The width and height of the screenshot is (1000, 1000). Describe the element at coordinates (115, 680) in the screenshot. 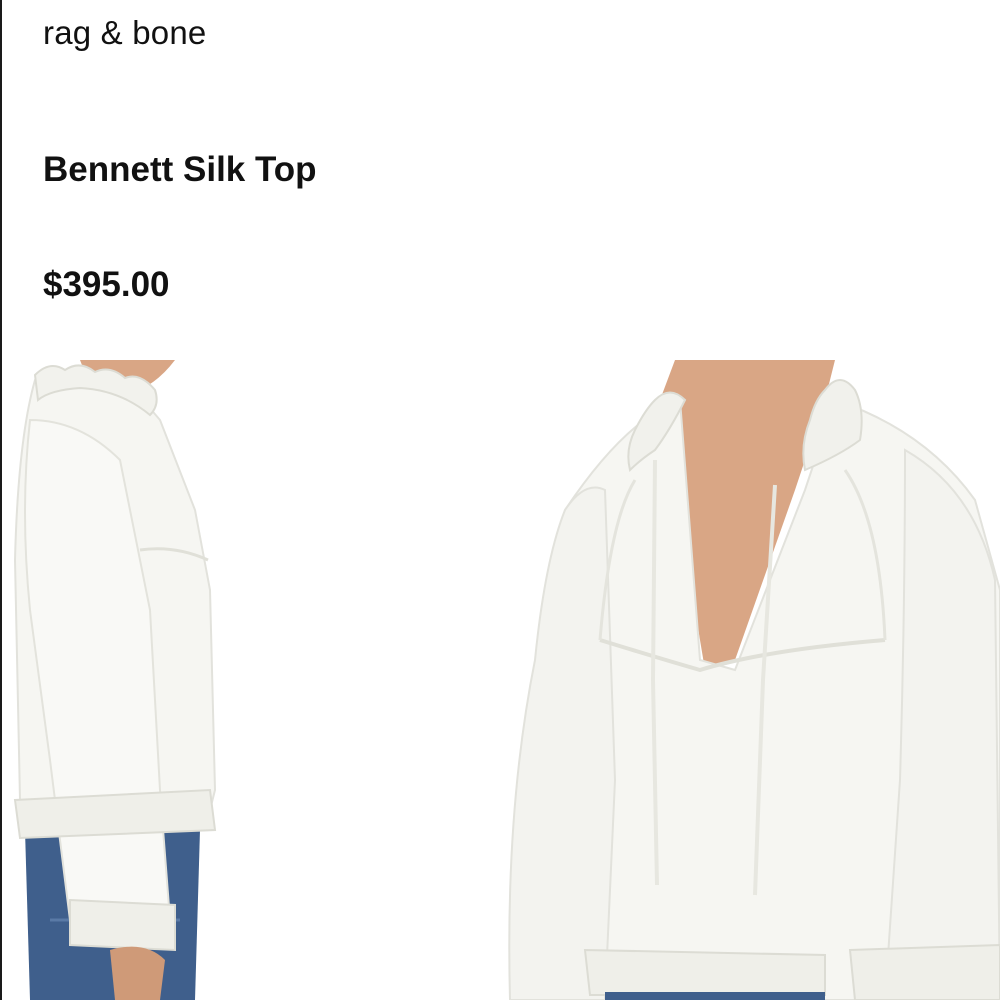

I see `side-view-illustration` at that location.